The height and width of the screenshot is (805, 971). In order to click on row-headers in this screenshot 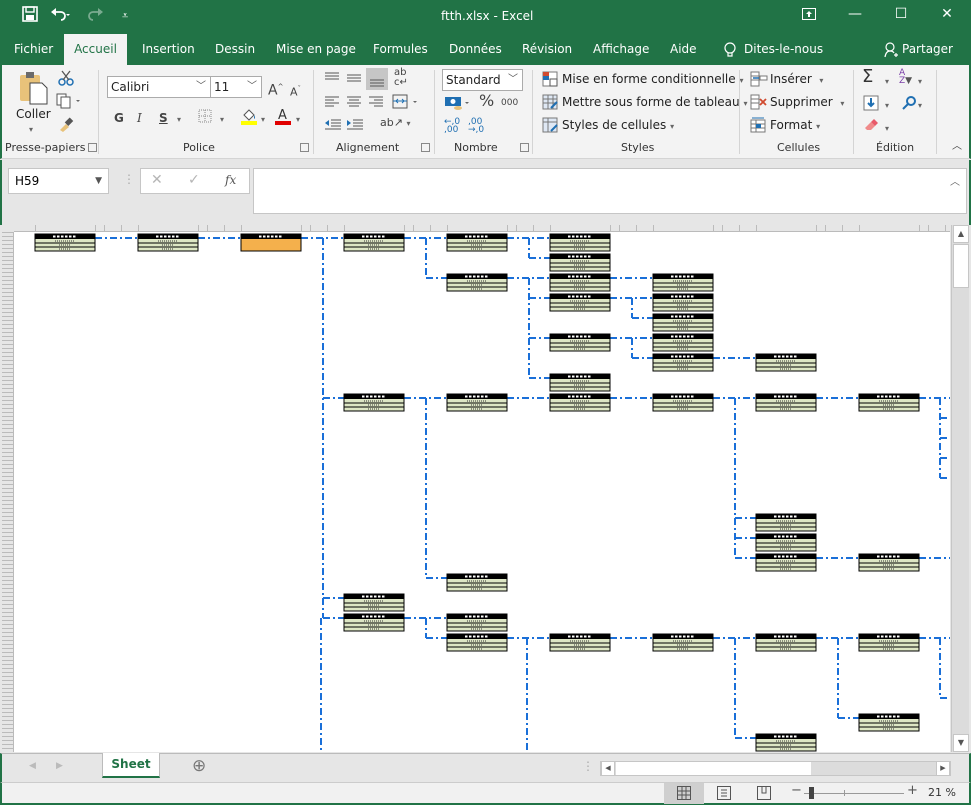, I will do `click(8, 492)`.